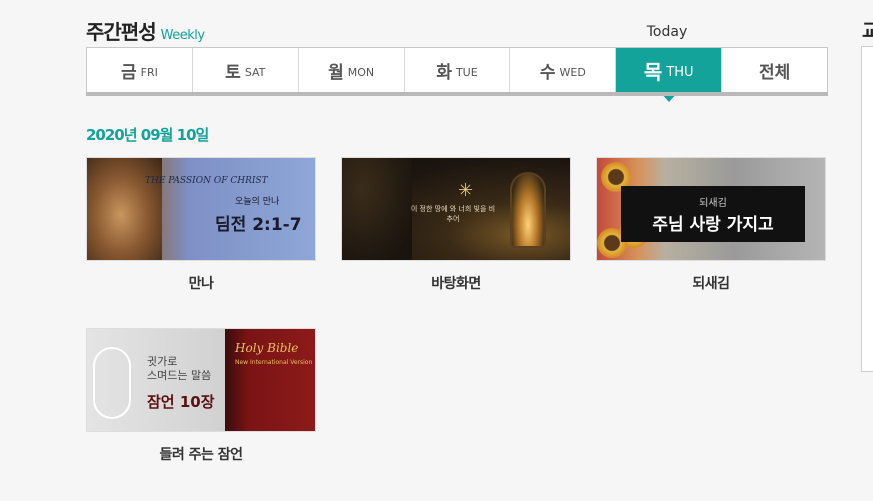 This screenshot has height=501, width=873. Describe the element at coordinates (267, 348) in the screenshot. I see `book-title: Holy Bible` at that location.